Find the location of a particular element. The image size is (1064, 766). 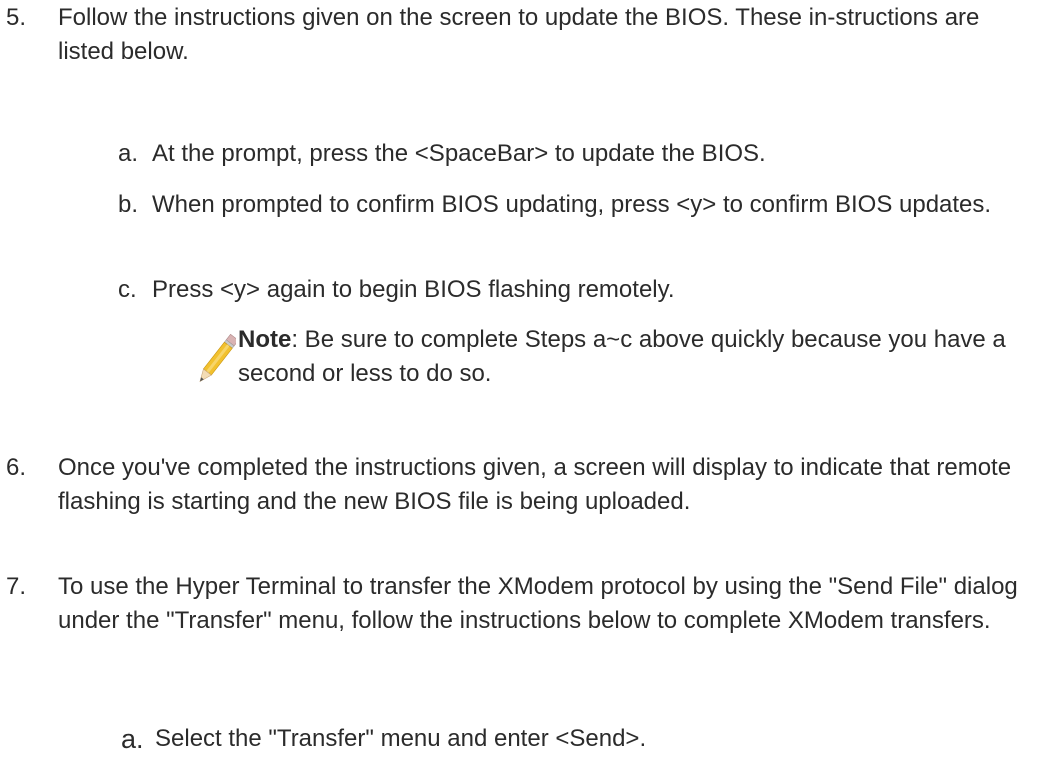

step-number: 5. is located at coordinates (16, 17).